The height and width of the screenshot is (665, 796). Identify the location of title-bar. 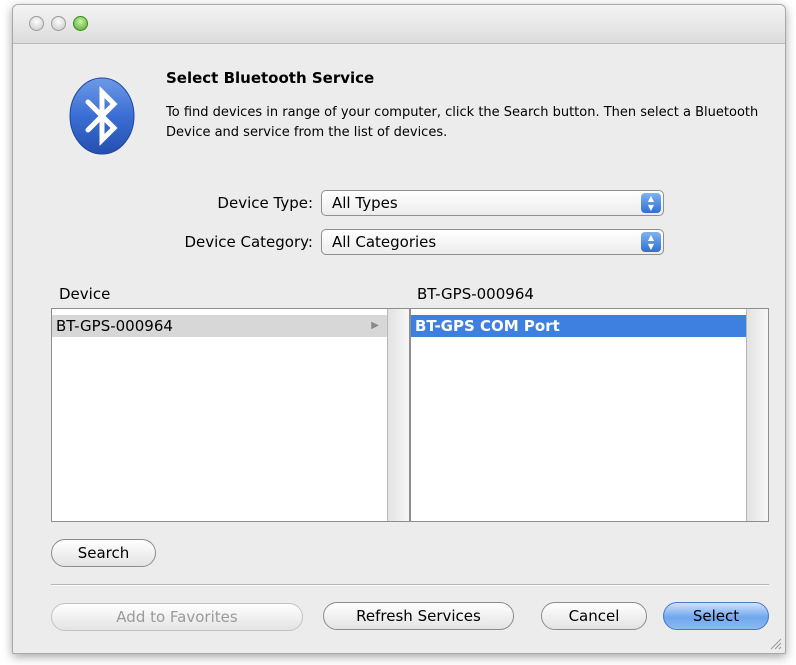
(399, 24).